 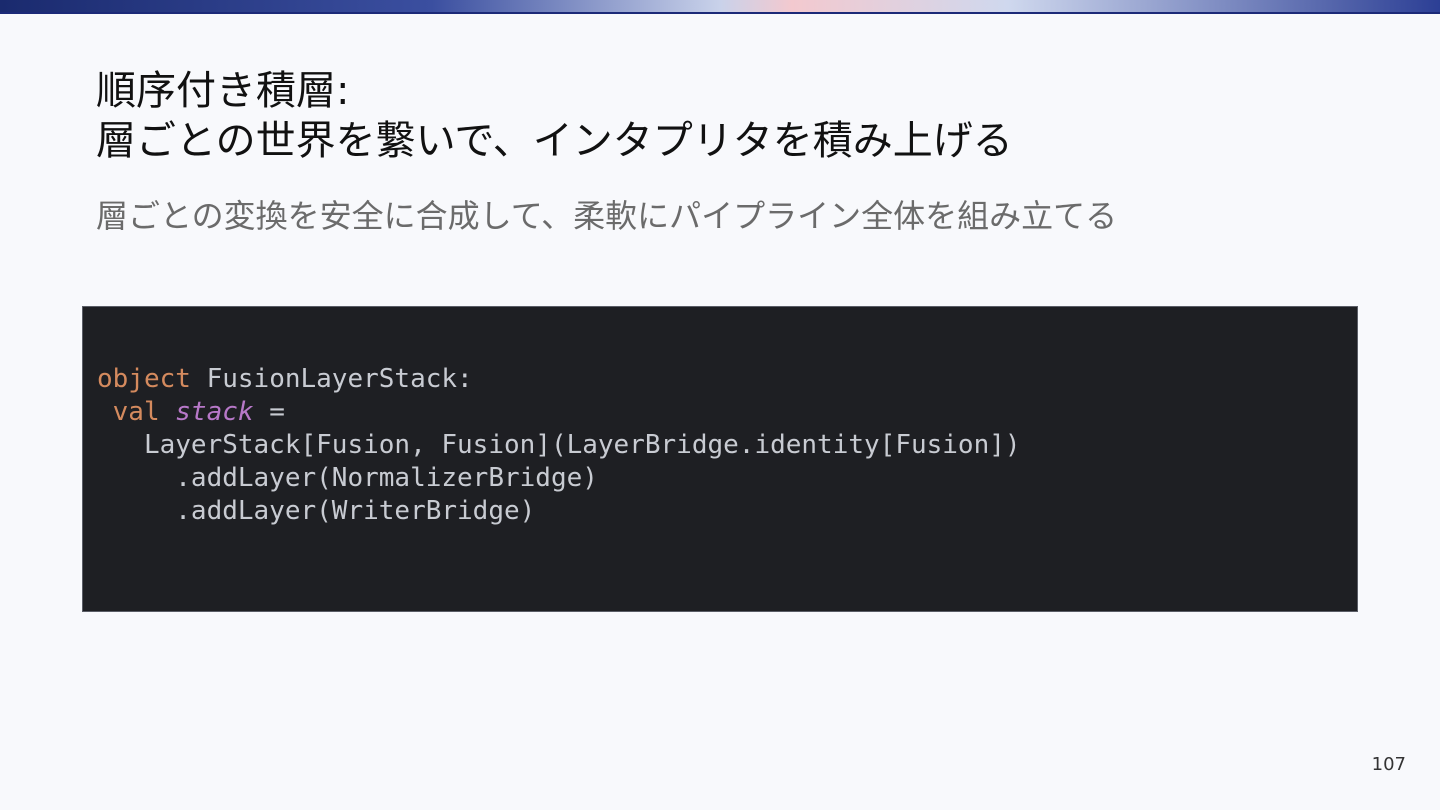 I want to click on code-line-5: .addLayer(WriterBridge), so click(x=316, y=511).